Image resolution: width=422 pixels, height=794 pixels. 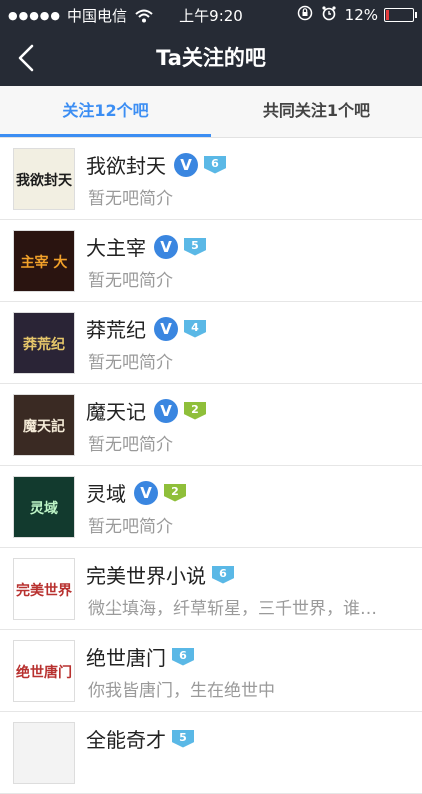 I want to click on battery-fill, so click(x=388, y=15).